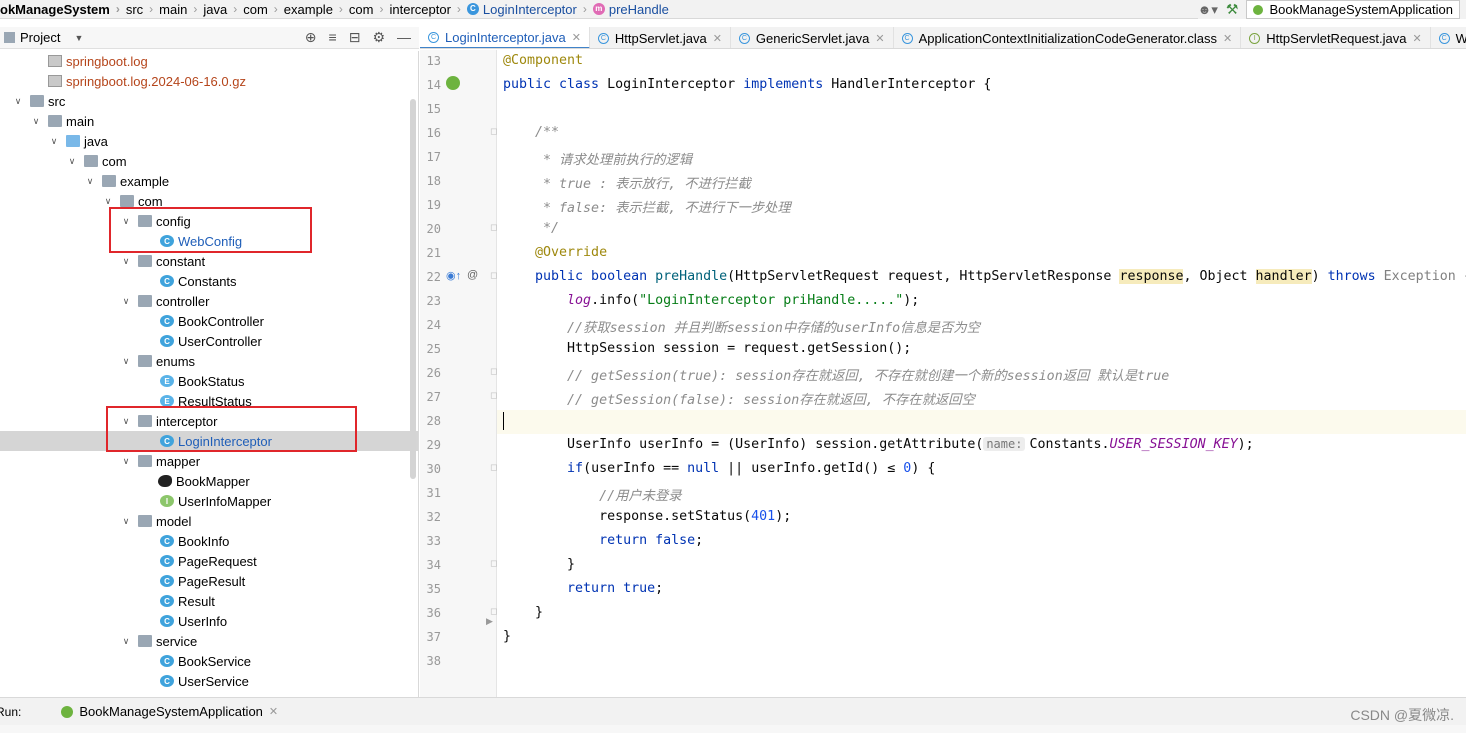 The width and height of the screenshot is (1466, 733). Describe the element at coordinates (209, 341) in the screenshot. I see `tree-item-usercontroller: C UserController` at that location.